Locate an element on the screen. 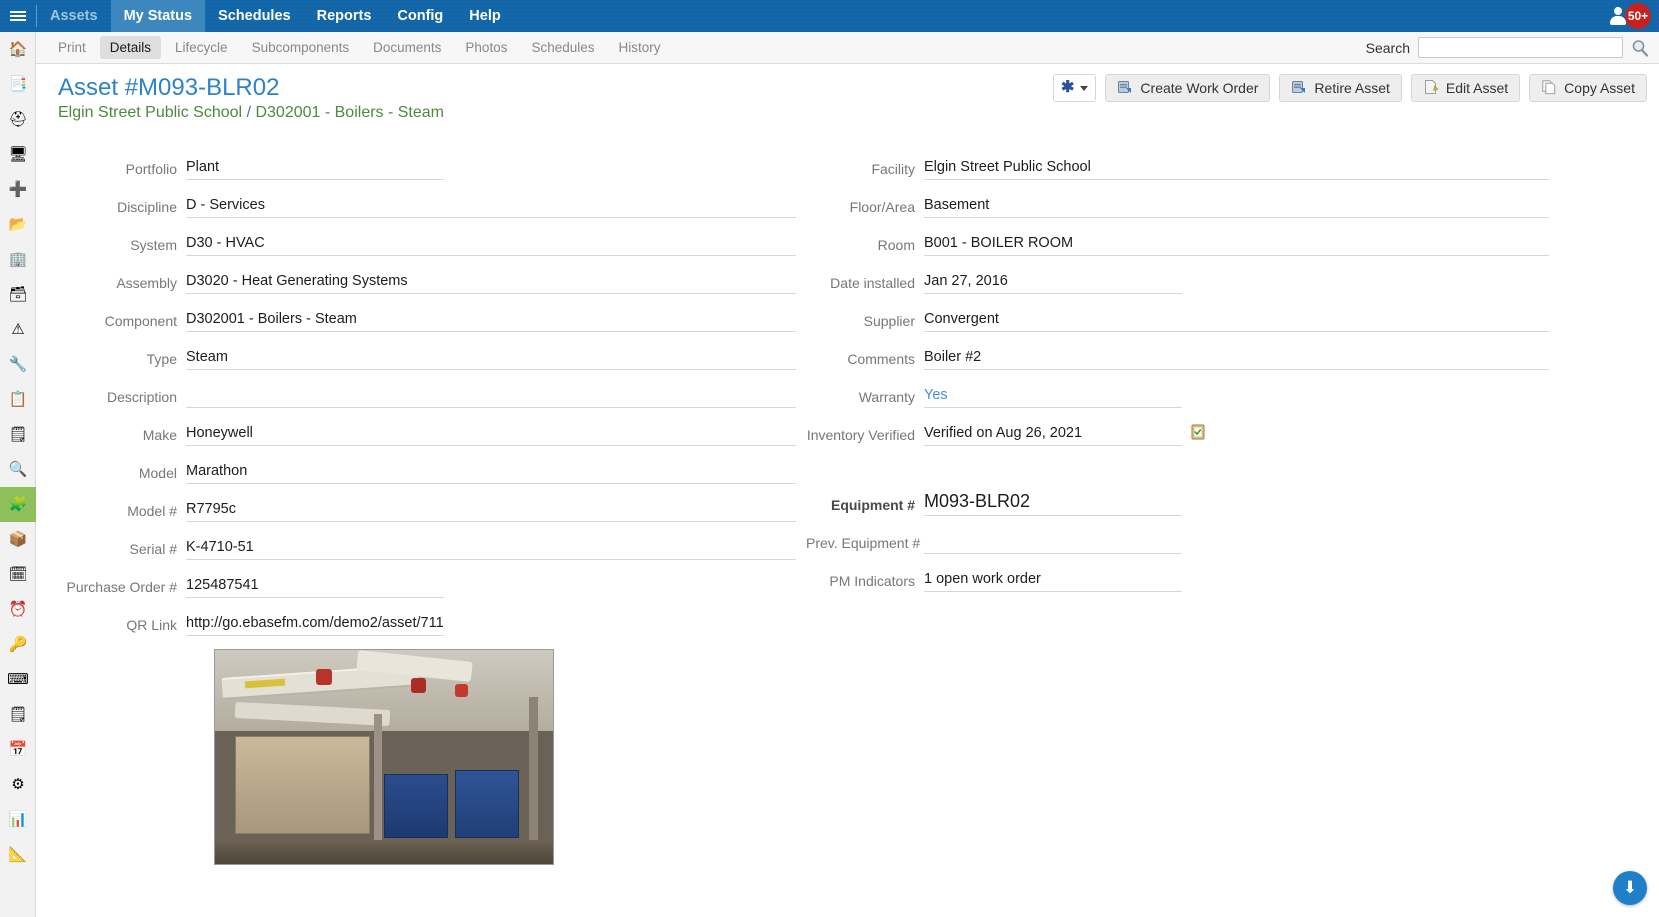  asterisk-icon: ✱ is located at coordinates (1068, 87).